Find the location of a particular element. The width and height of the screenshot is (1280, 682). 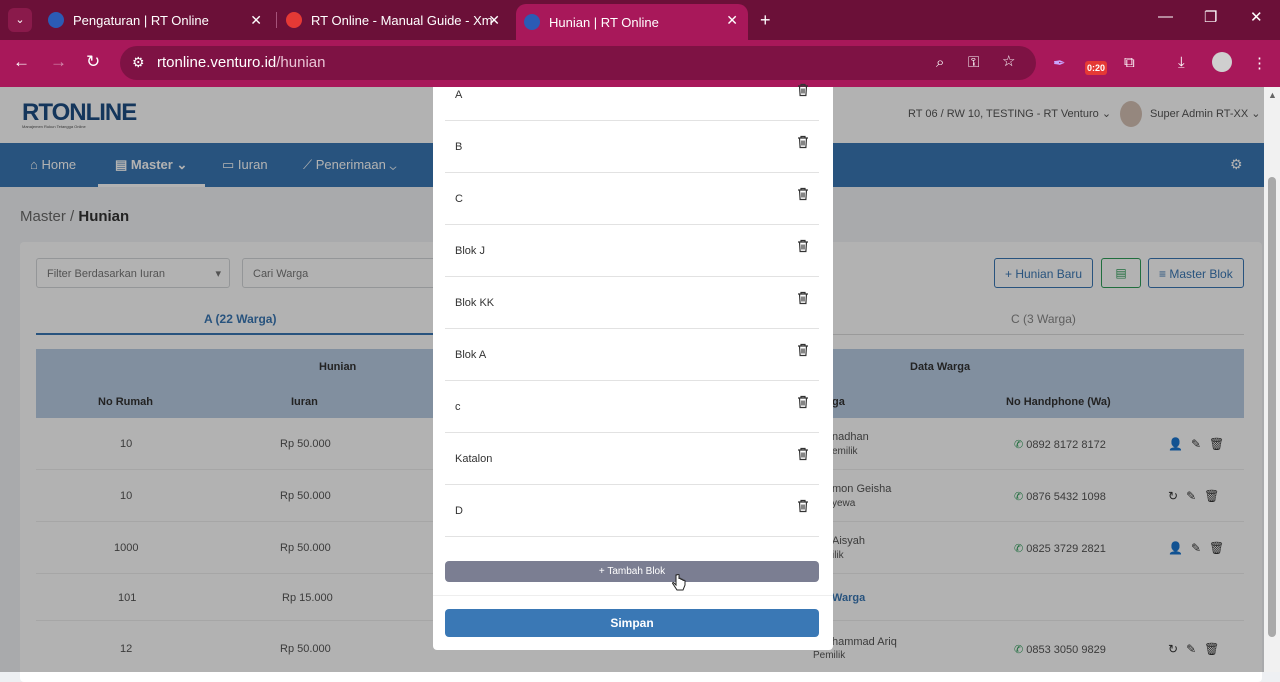

tambah-blok-button: + Tambah Blok is located at coordinates (632, 571).